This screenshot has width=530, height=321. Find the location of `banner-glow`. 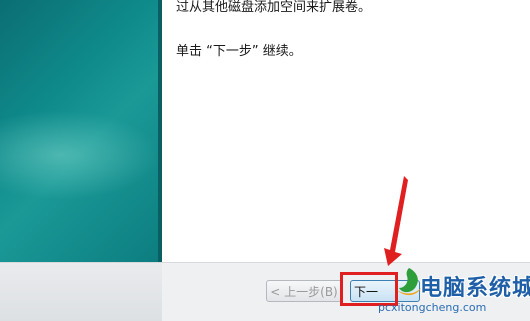

banner-glow is located at coordinates (80, 155).